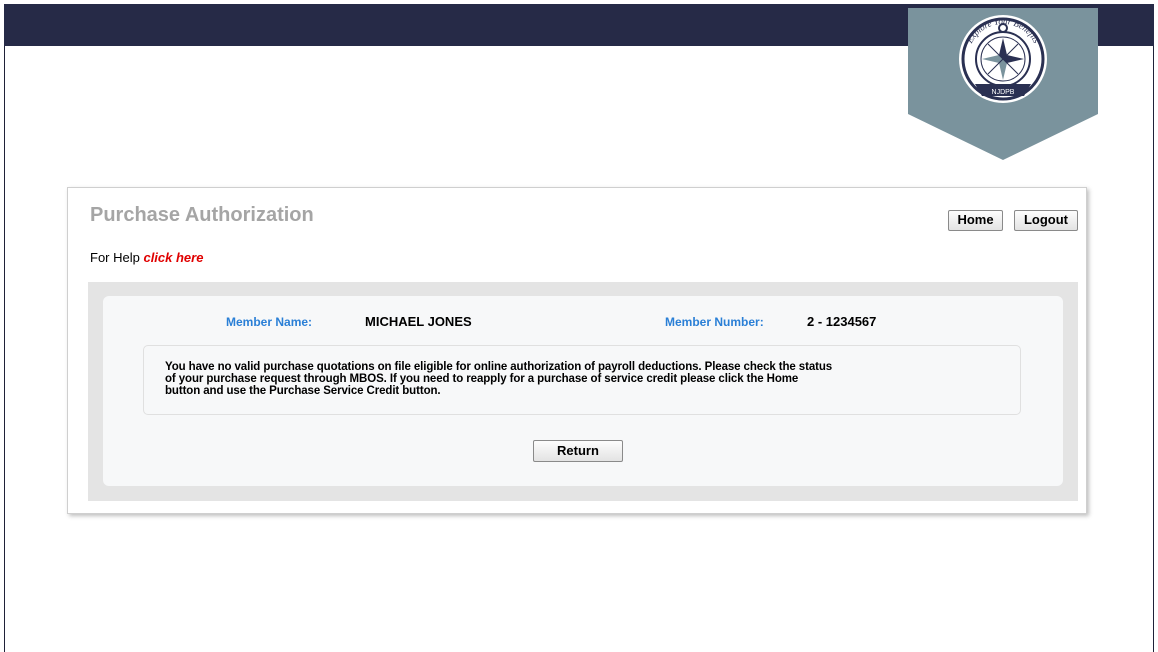 Image resolution: width=1158 pixels, height=652 pixels. What do you see at coordinates (975, 220) in the screenshot?
I see `home-button: Home` at bounding box center [975, 220].